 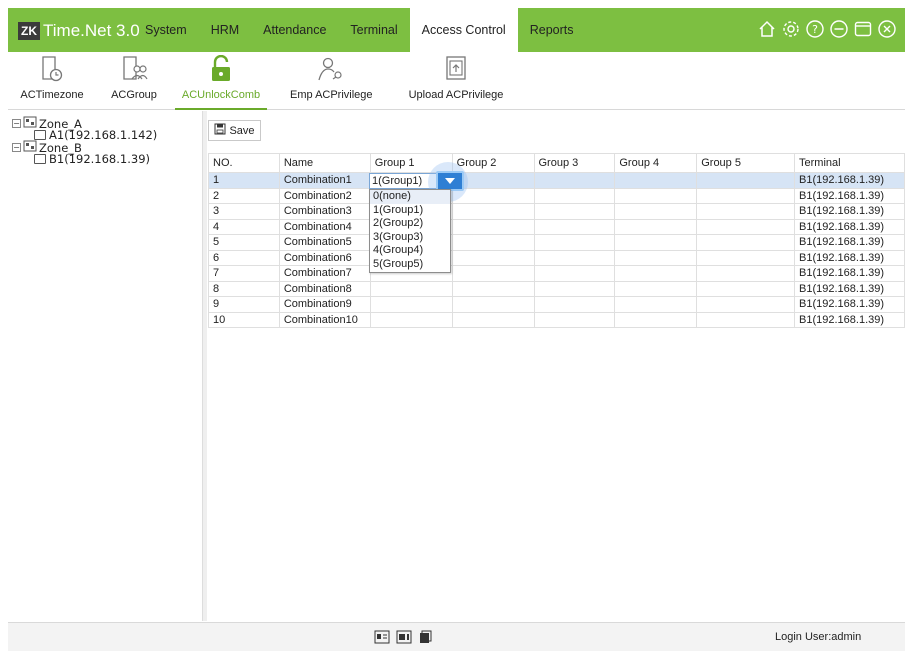 What do you see at coordinates (791, 29) in the screenshot?
I see `settings-icon` at bounding box center [791, 29].